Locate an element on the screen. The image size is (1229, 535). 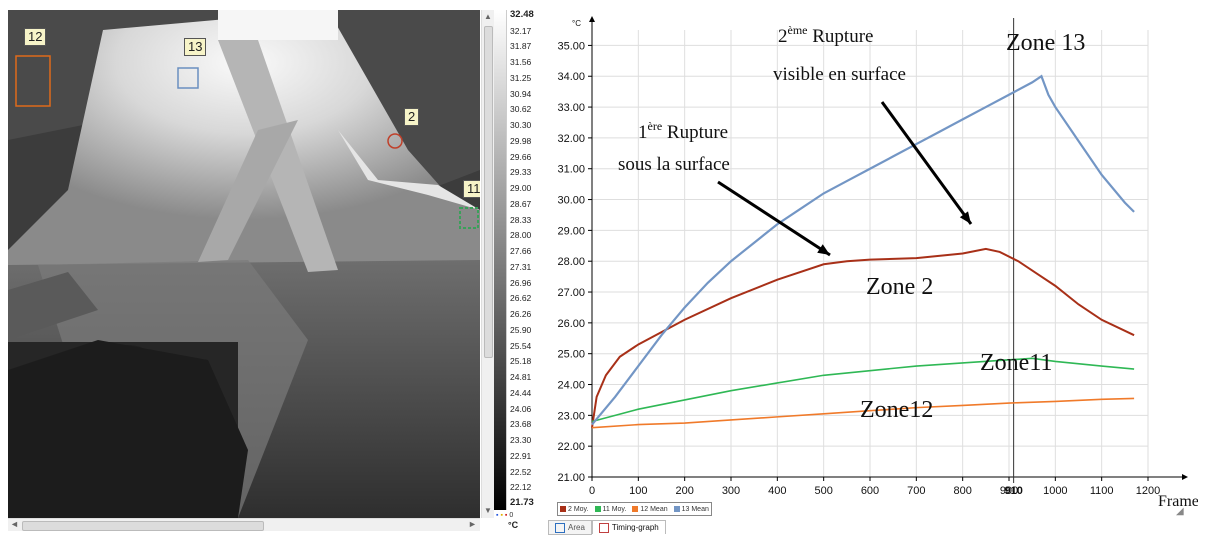
y-tick-label: 31.00 is located at coordinates (571, 170).